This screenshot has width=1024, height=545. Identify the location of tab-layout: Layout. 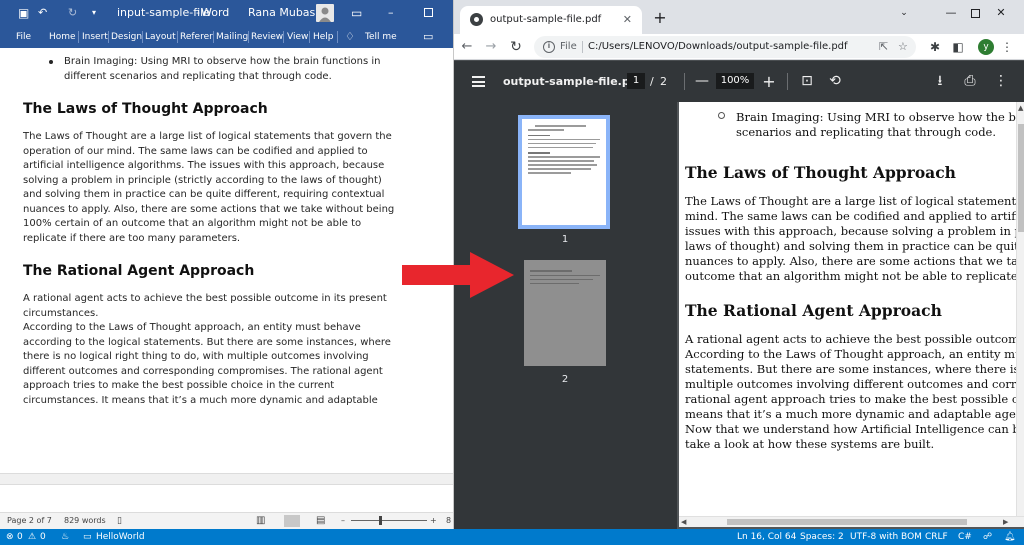
(160, 37).